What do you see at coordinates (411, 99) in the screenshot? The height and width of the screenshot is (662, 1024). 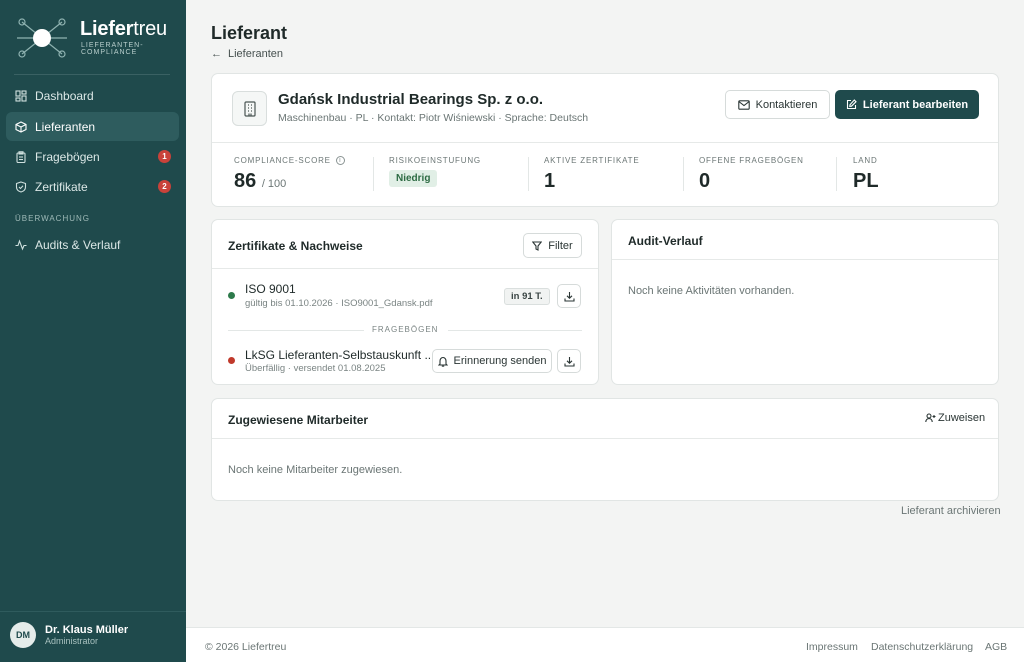 I see `supplier-name: Gdańsk Industrial Bearings Sp. z o.o.` at bounding box center [411, 99].